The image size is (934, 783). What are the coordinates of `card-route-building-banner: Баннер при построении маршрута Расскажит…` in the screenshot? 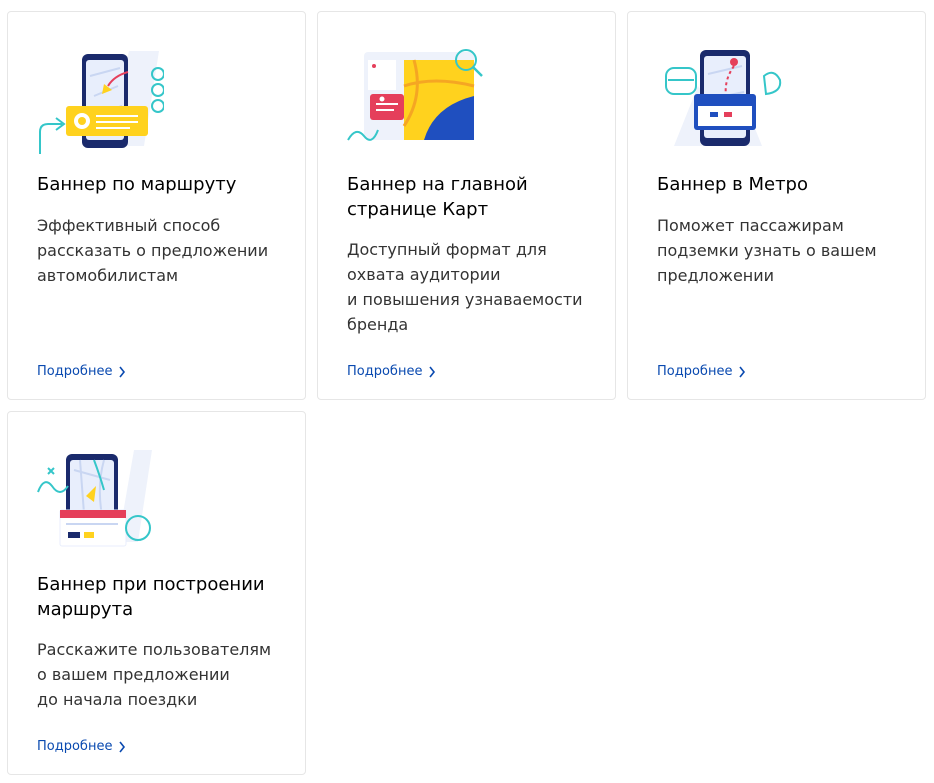 It's located at (156, 593).